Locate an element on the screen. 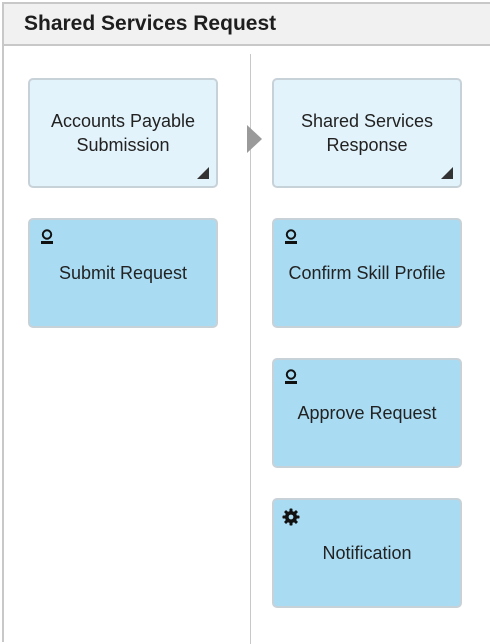  card-label: Shared Services Response is located at coordinates (367, 133).